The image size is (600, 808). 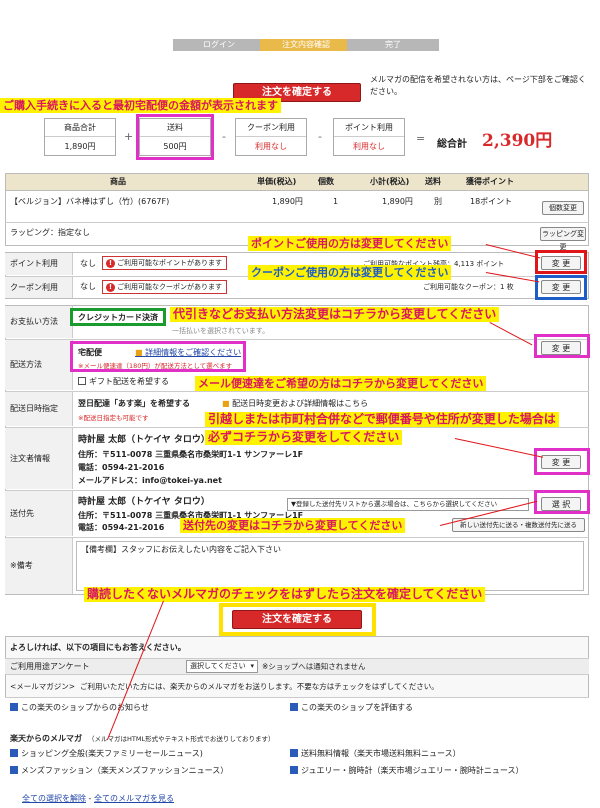 What do you see at coordinates (221, 331) in the screenshot?
I see `payment-note: 一括払いを選択されています。` at bounding box center [221, 331].